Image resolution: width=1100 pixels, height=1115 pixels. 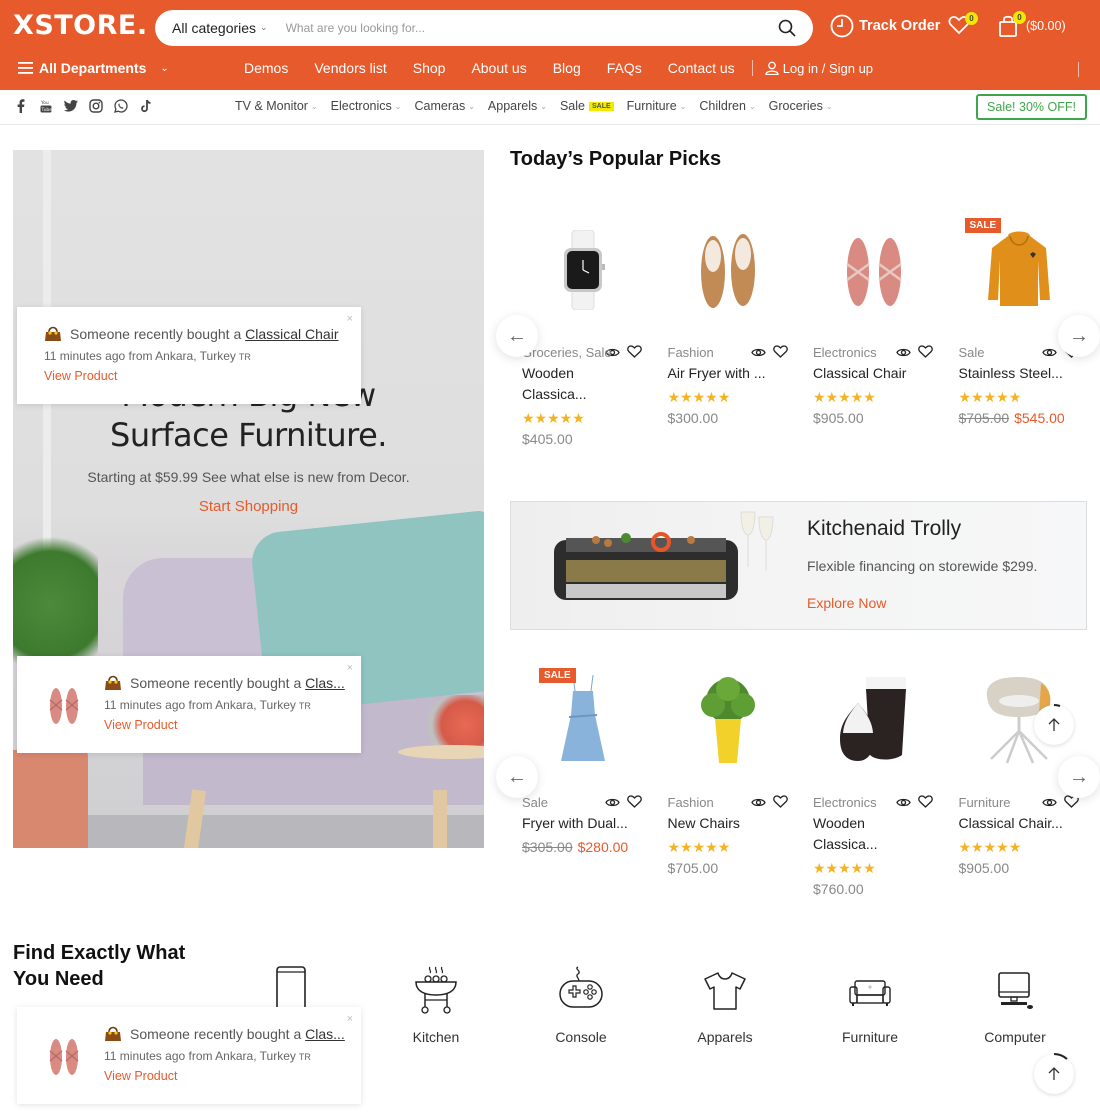 What do you see at coordinates (870, 1005) in the screenshot?
I see `category-tile-furniture: Furniture` at bounding box center [870, 1005].